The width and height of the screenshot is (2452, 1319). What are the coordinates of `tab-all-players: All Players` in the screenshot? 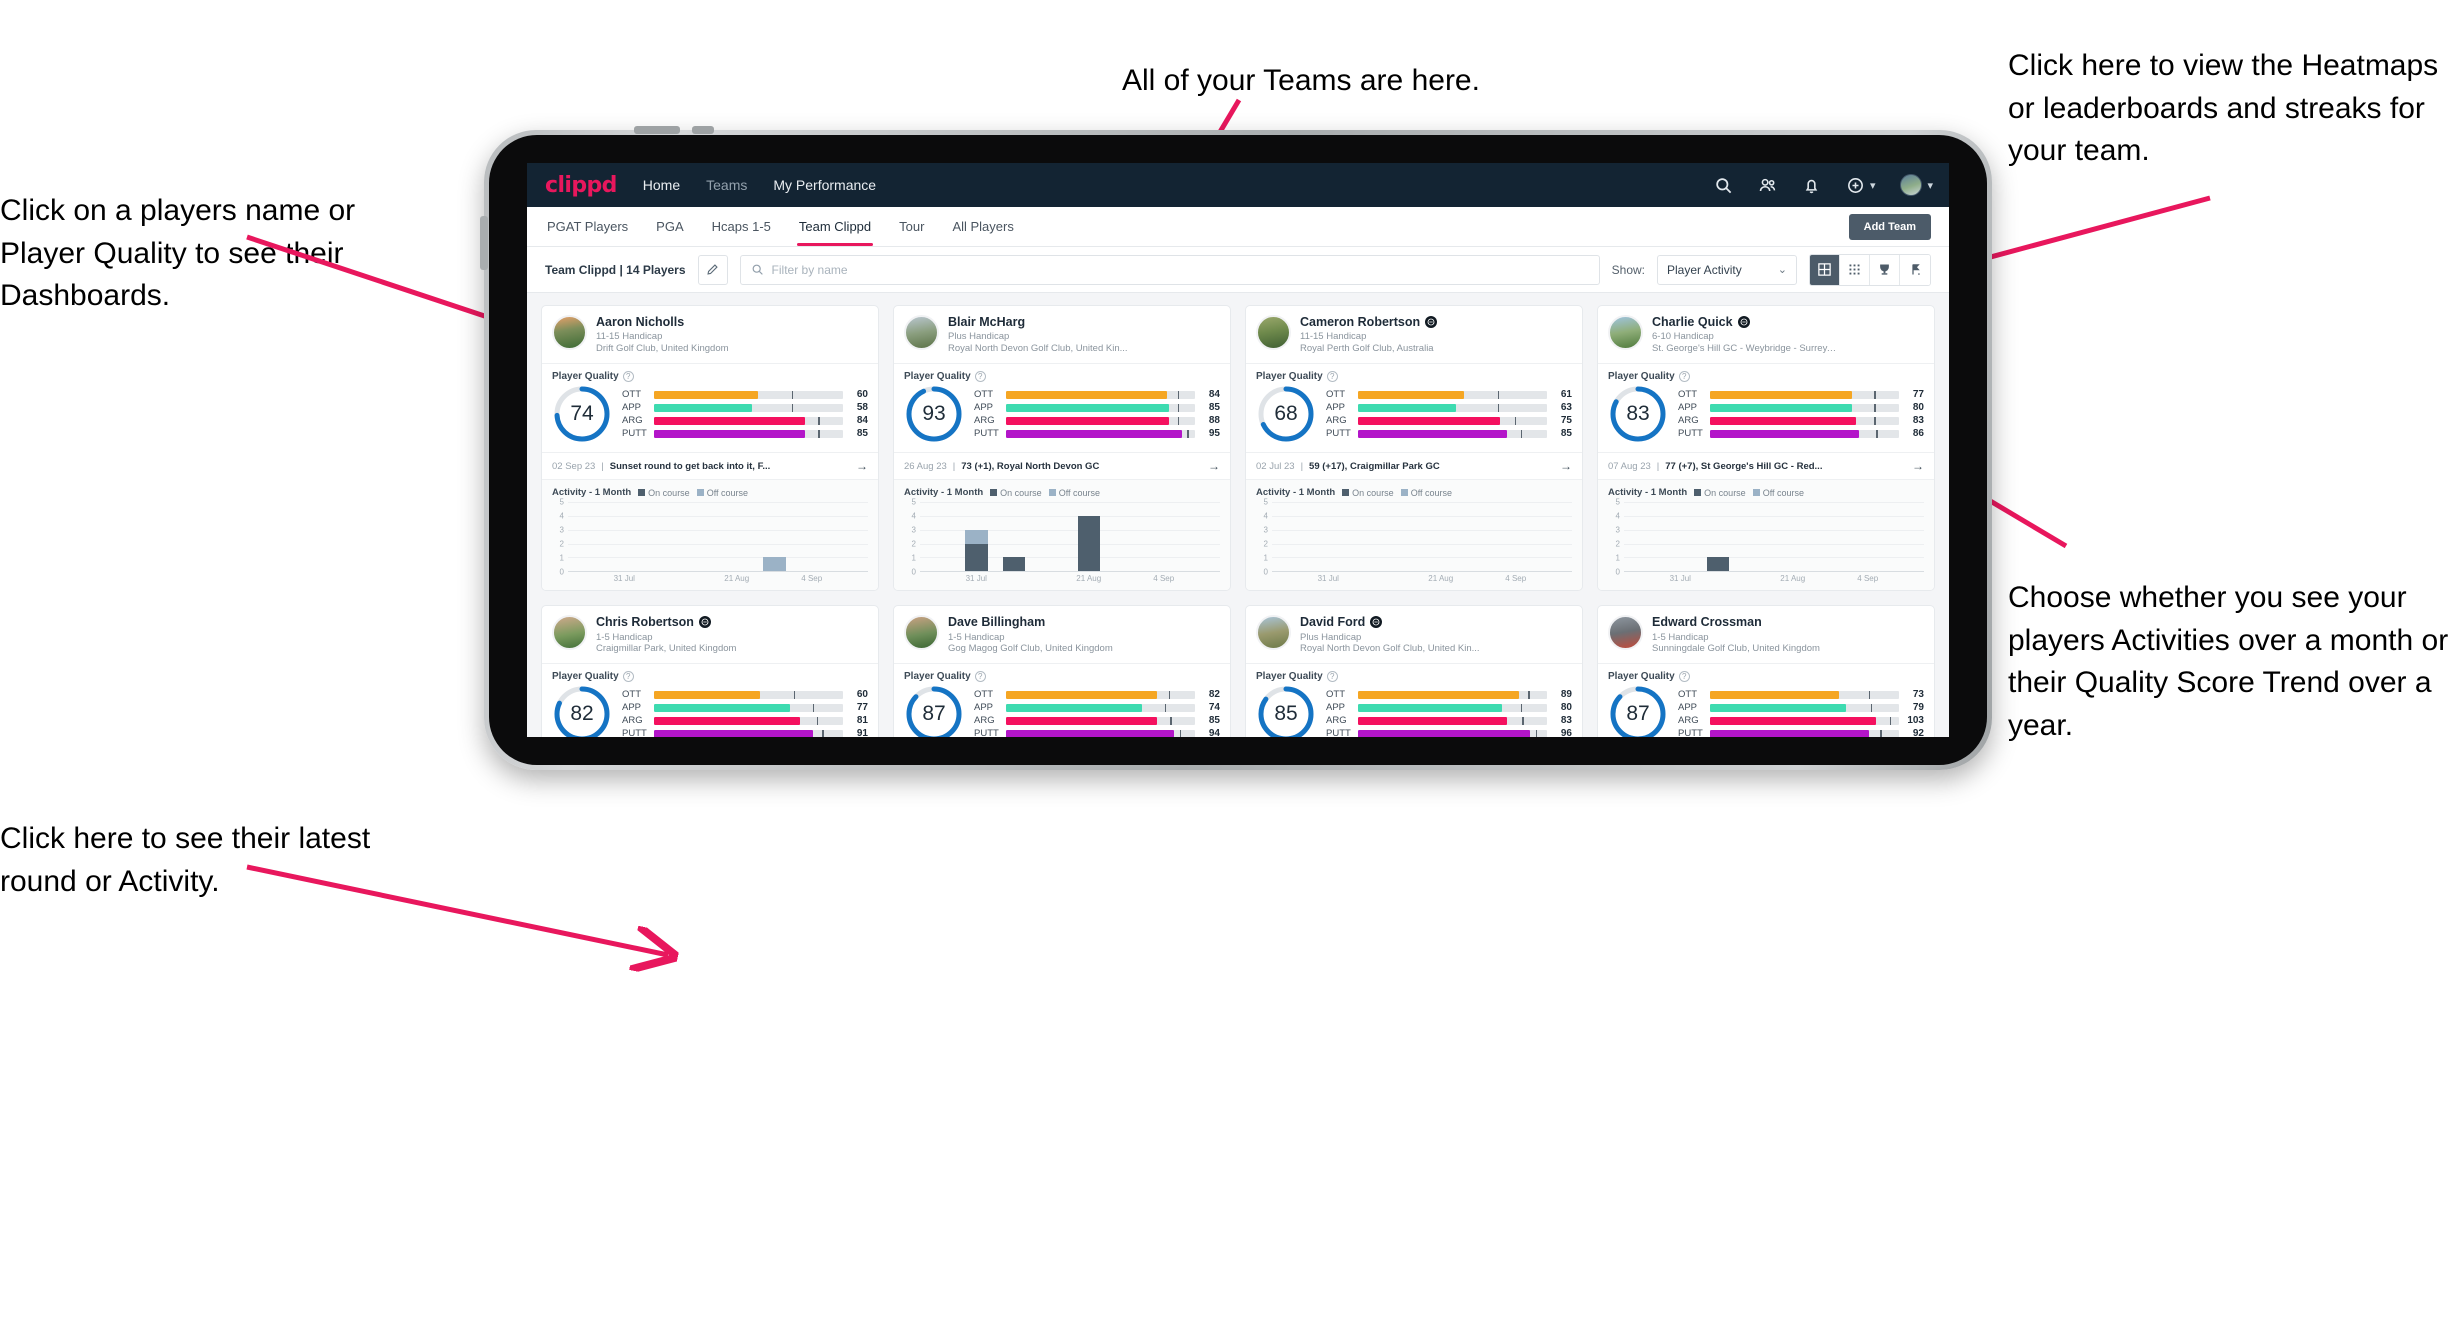 It's located at (982, 226).